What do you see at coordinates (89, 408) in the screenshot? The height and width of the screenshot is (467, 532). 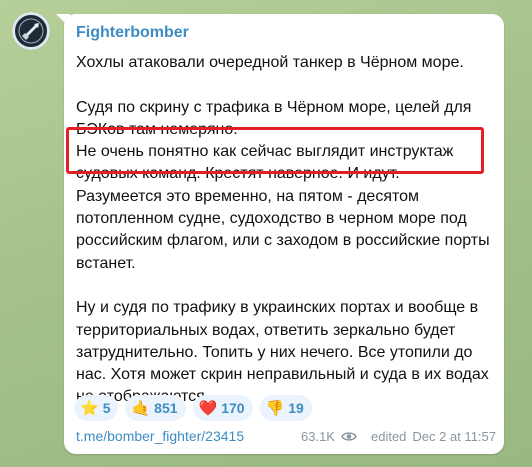 I see `star-icon: ⭐` at bounding box center [89, 408].